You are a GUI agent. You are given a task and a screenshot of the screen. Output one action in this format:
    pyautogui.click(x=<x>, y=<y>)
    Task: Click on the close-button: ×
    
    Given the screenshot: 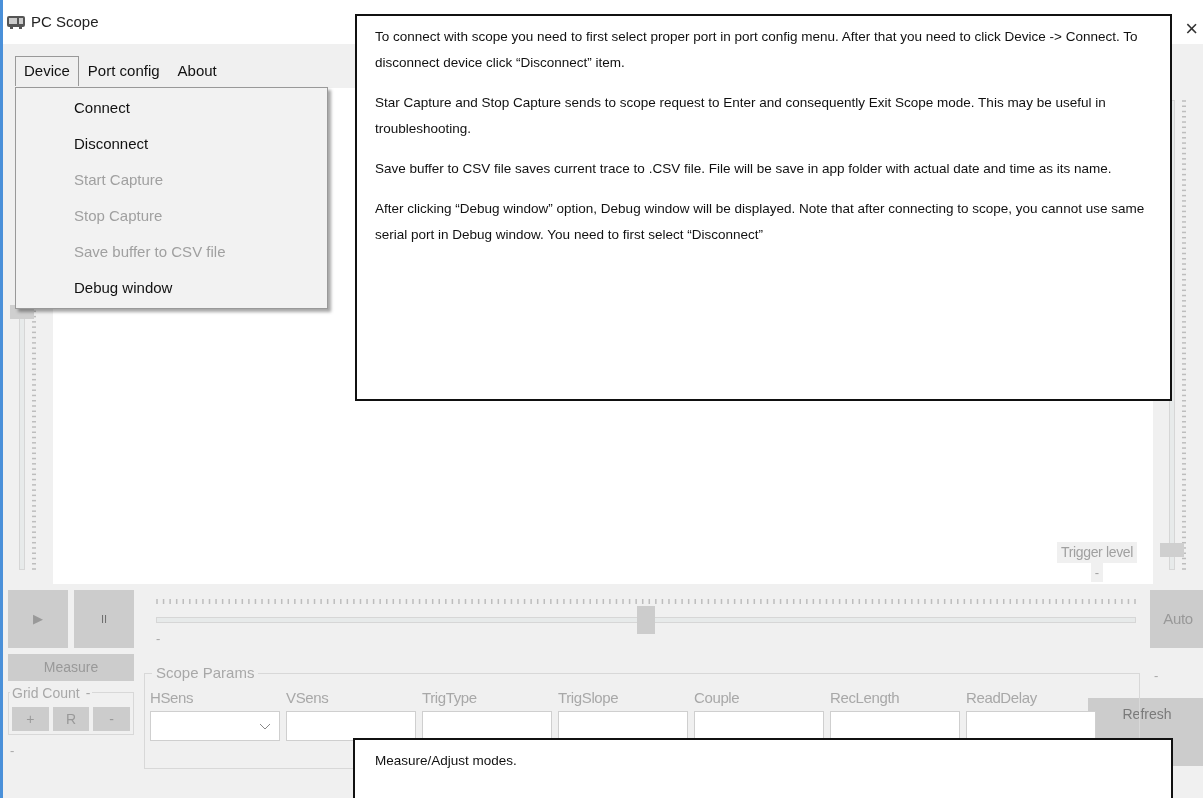 What is the action you would take?
    pyautogui.click(x=1191, y=29)
    